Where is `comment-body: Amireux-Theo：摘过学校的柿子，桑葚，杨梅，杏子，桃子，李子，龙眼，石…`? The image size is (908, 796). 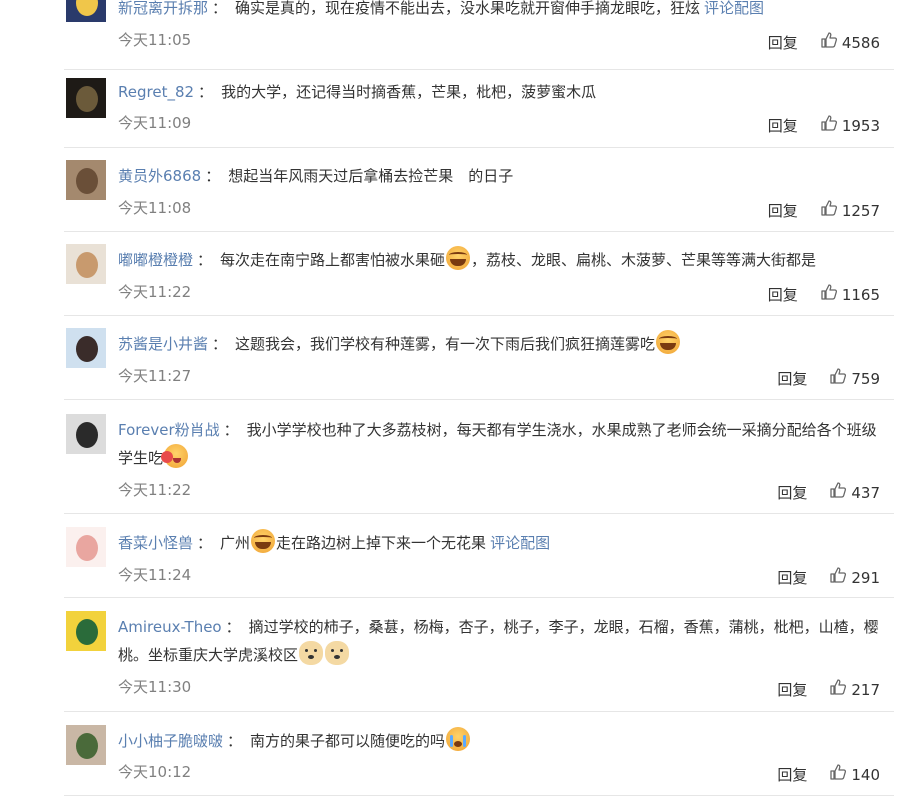 comment-body: Amireux-Theo：摘过学校的柿子，桑葚，杨梅，杏子，桃子，李子，龙眼，石… is located at coordinates (504, 641).